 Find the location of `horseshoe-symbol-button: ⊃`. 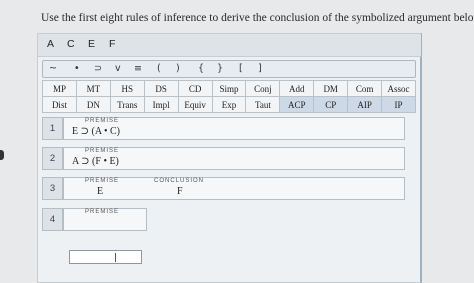

horseshoe-symbol-button: ⊃ is located at coordinates (98, 68).